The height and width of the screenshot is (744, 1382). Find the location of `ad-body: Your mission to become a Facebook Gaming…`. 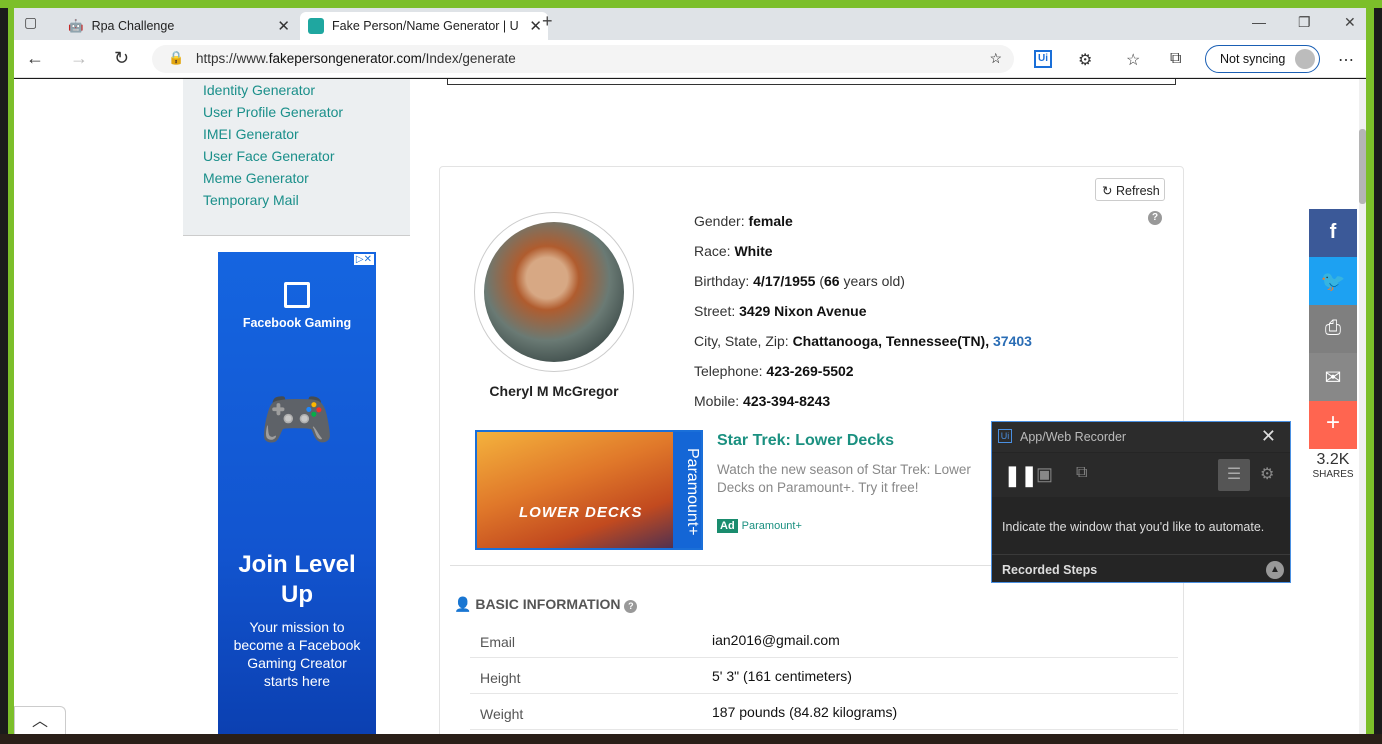

ad-body: Your mission to become a Facebook Gaming… is located at coordinates (297, 654).